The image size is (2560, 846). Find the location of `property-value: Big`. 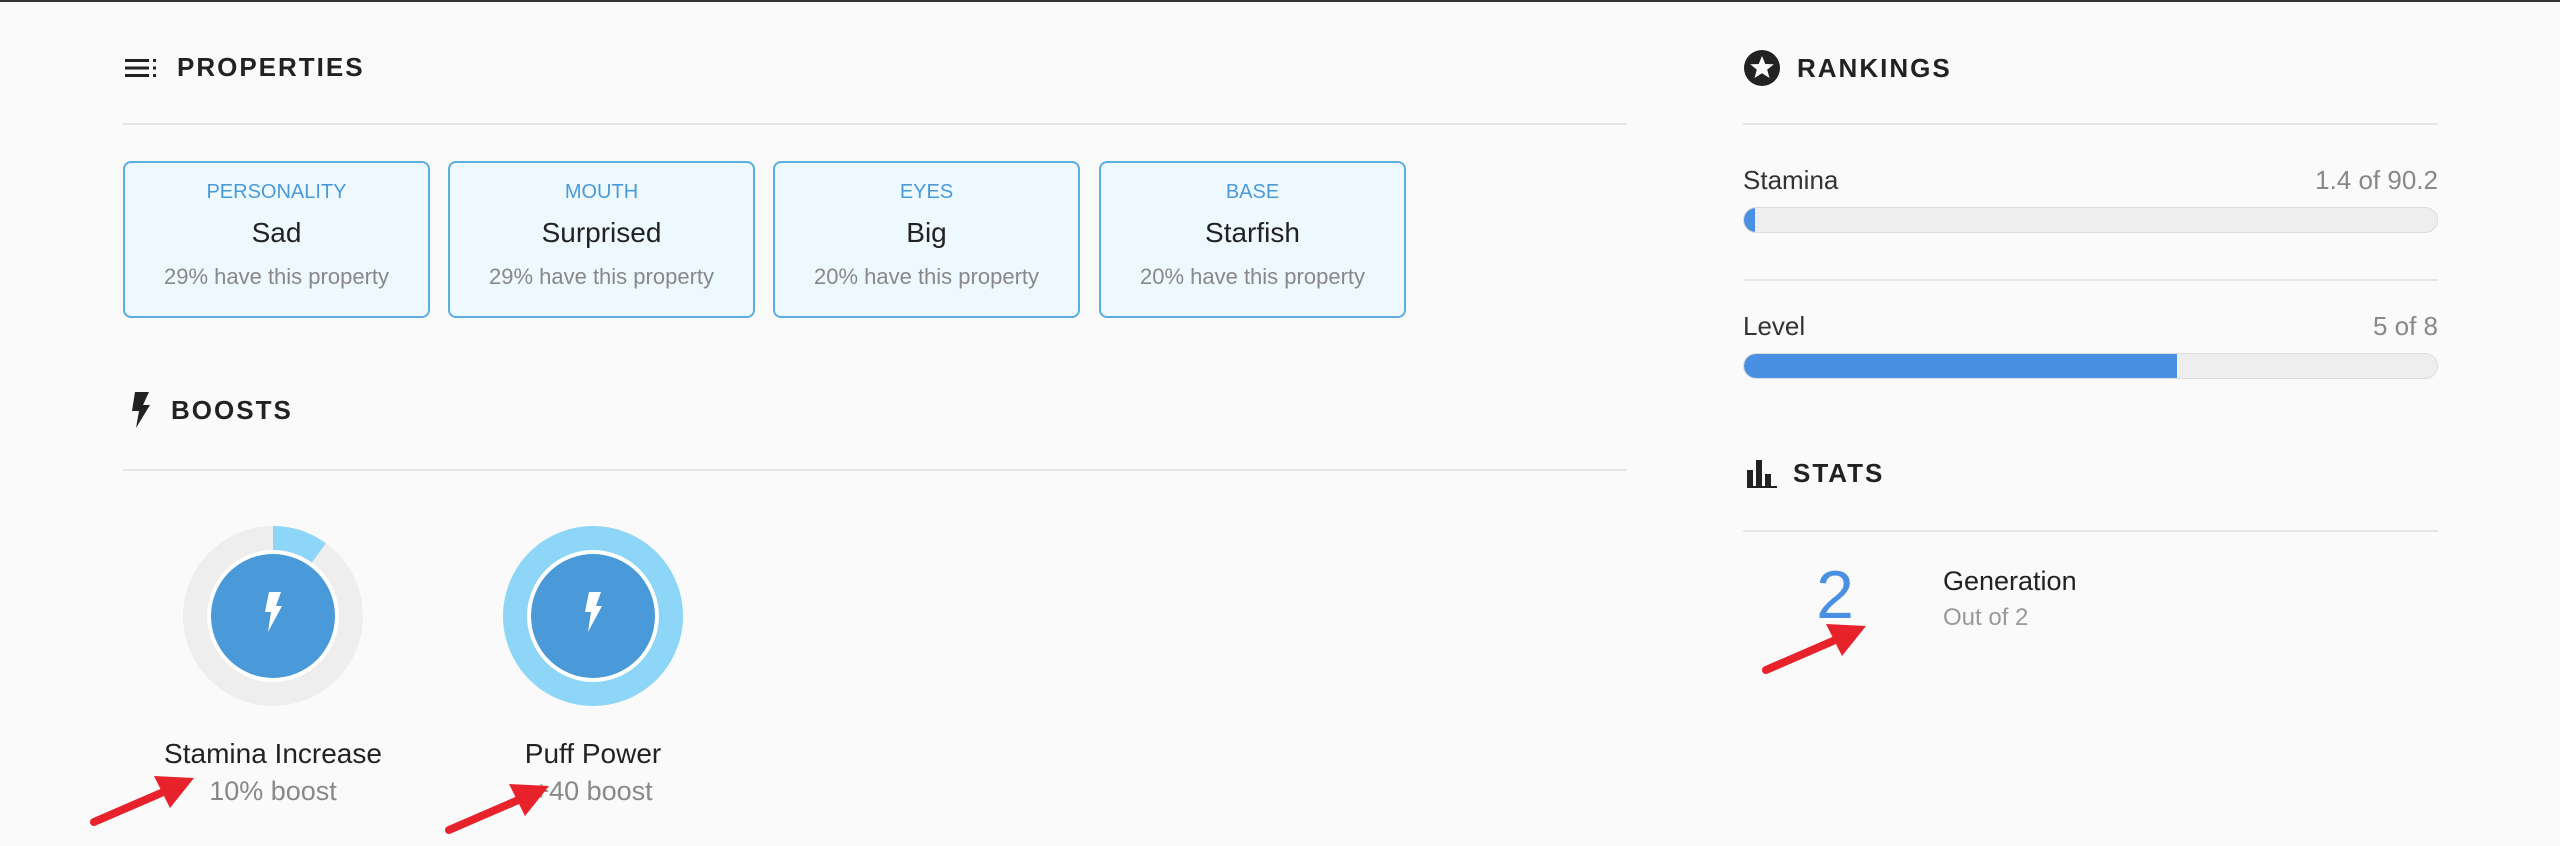

property-value: Big is located at coordinates (926, 232).